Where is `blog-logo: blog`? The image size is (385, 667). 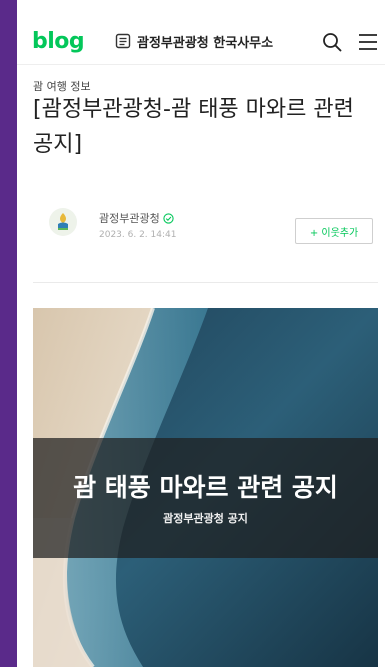
blog-logo: blog is located at coordinates (58, 41).